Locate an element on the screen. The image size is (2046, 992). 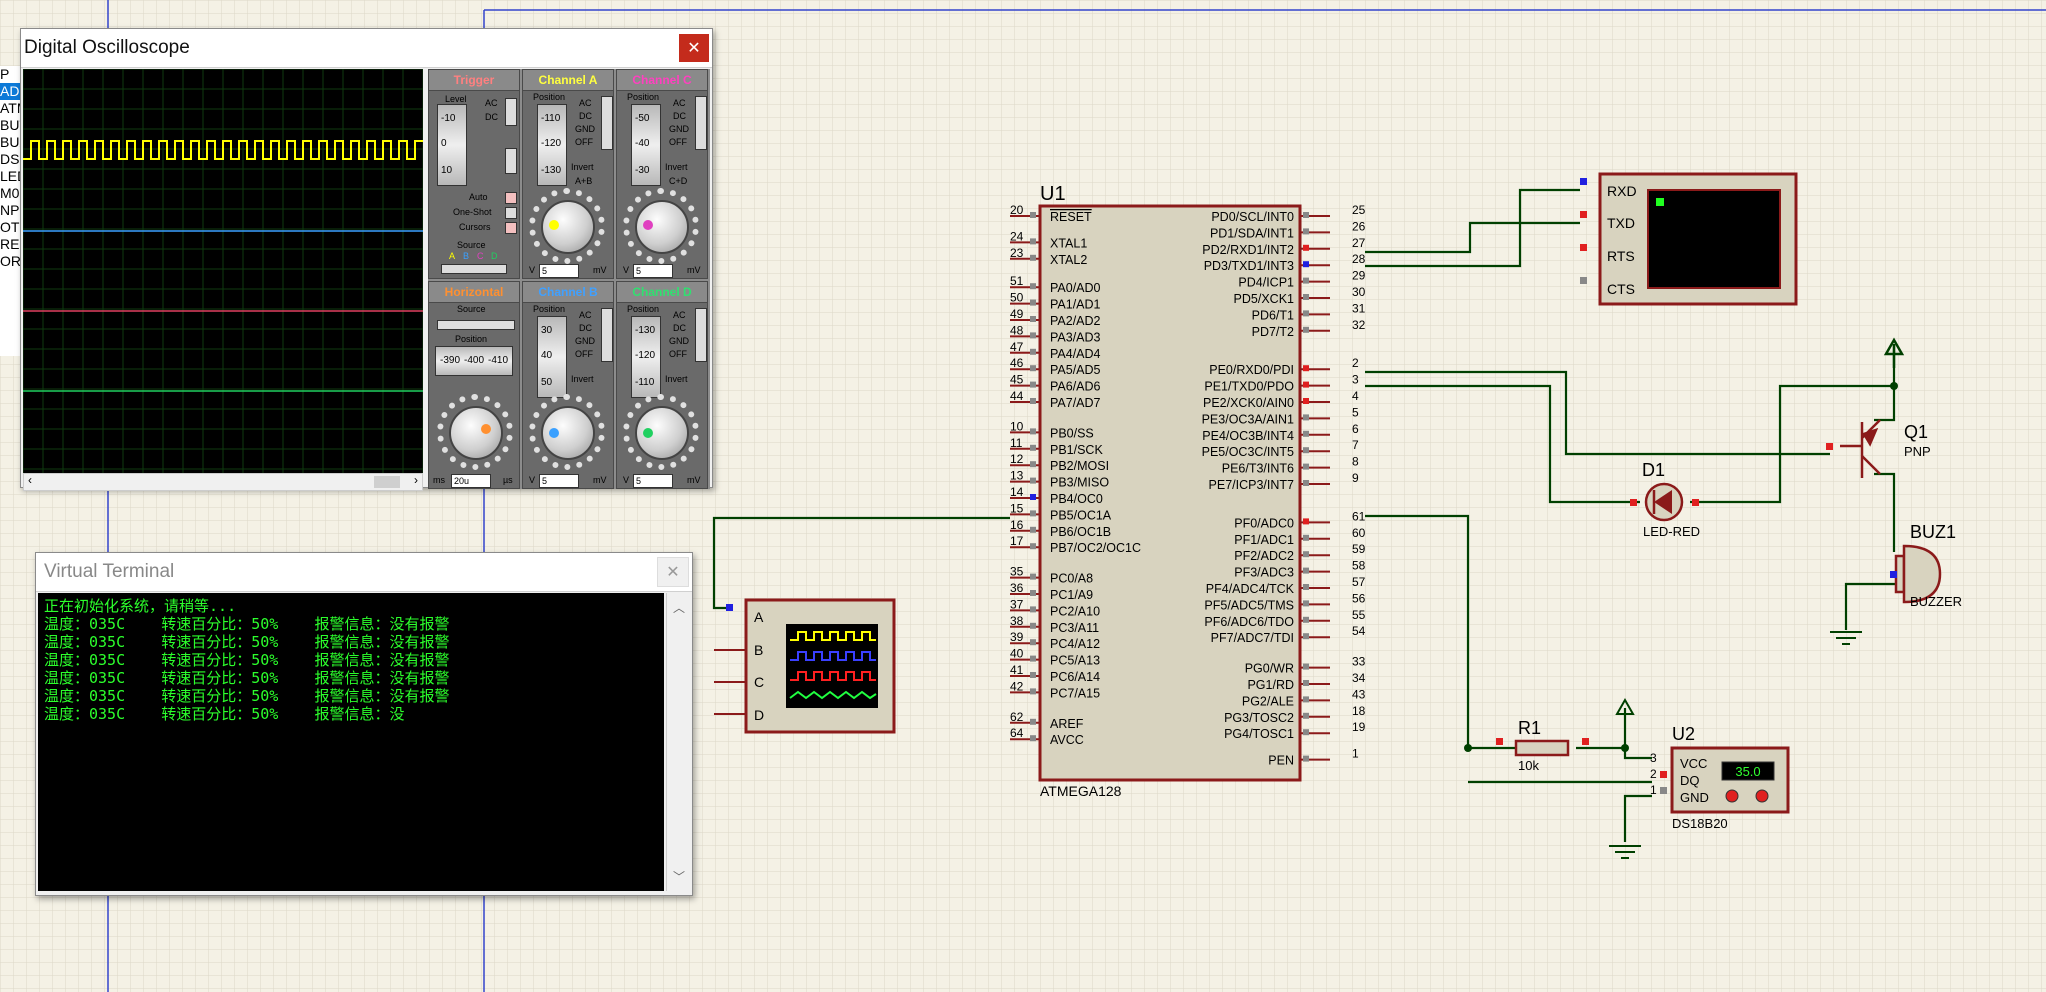
mcu-pin-number: 34 is located at coordinates (1359, 678).